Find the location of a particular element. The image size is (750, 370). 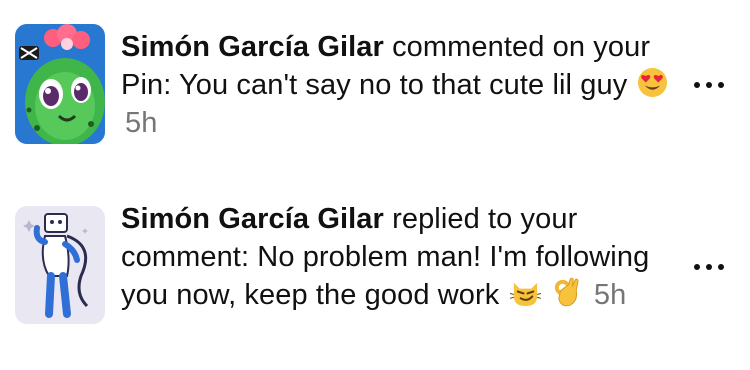

smirking-cat-emoji is located at coordinates (525, 294).